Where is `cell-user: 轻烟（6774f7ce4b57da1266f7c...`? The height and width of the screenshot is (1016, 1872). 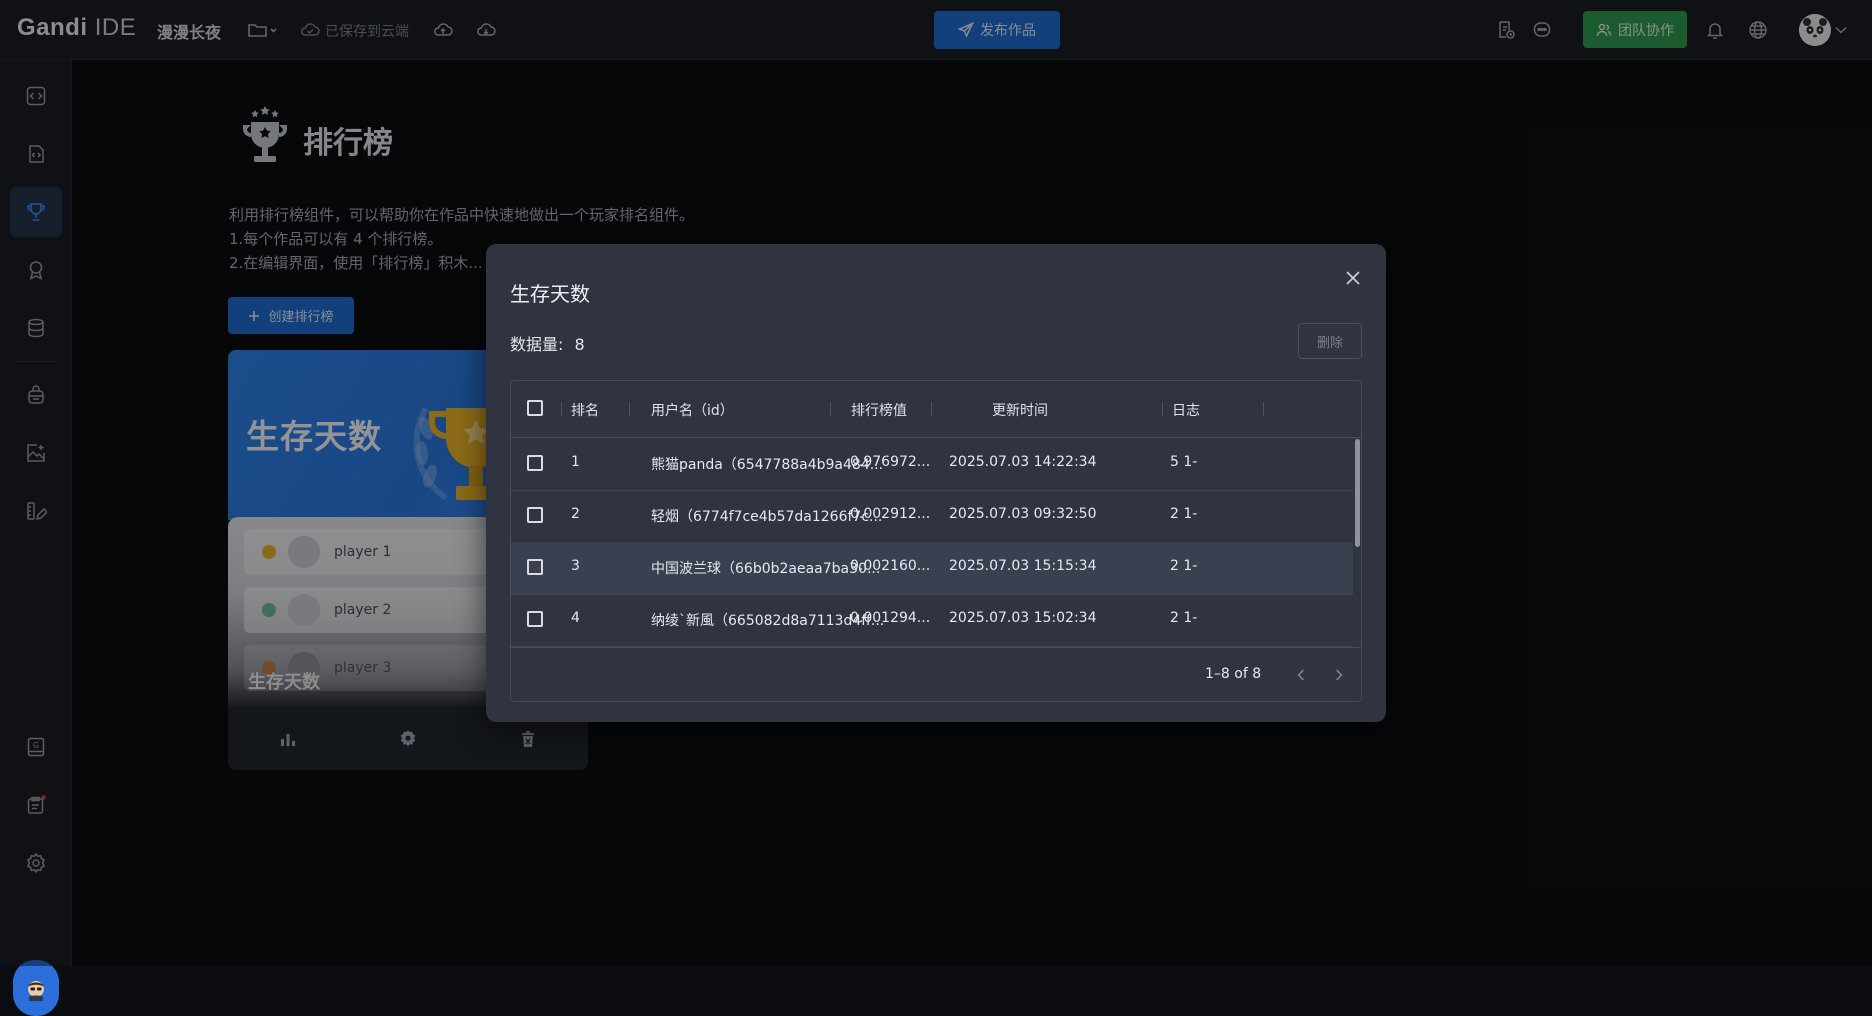 cell-user: 轻烟（6774f7ce4b57da1266f7c... is located at coordinates (767, 517).